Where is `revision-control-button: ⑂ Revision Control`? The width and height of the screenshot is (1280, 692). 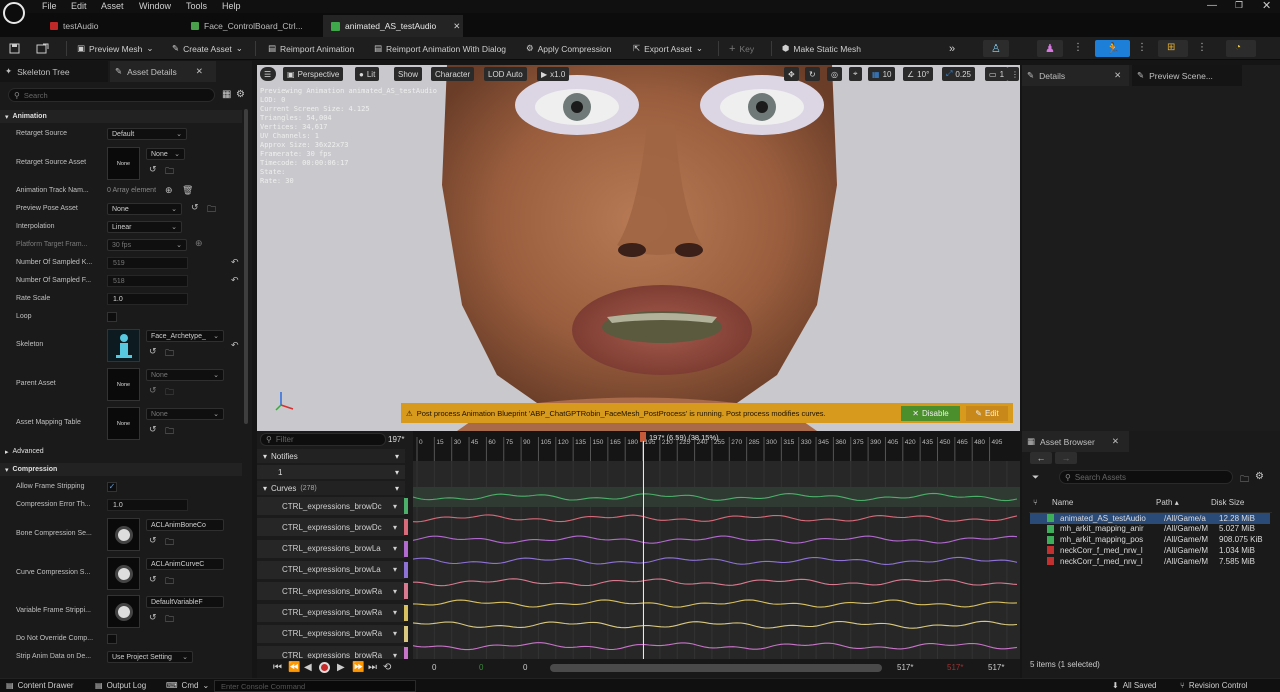 revision-control-button: ⑂ Revision Control is located at coordinates (1214, 685).